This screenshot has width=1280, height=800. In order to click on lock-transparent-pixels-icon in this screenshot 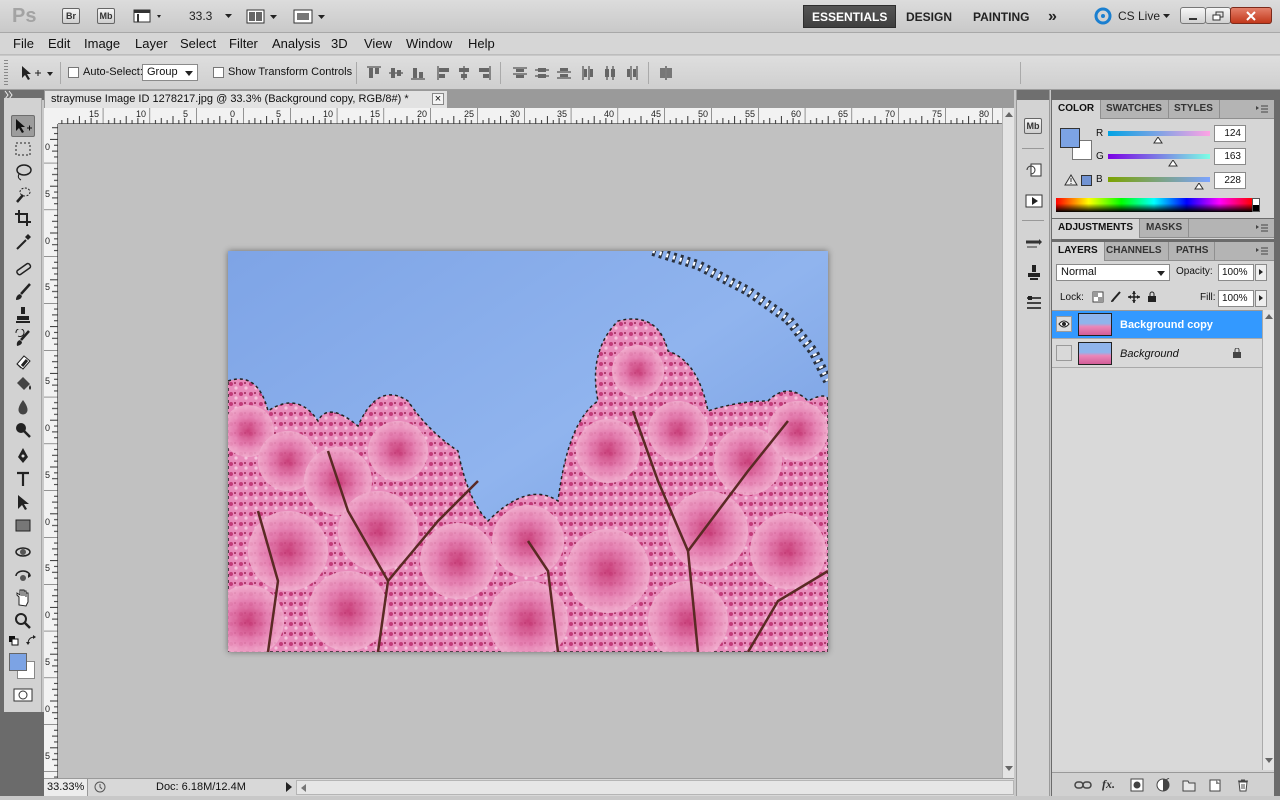, I will do `click(1098, 297)`.